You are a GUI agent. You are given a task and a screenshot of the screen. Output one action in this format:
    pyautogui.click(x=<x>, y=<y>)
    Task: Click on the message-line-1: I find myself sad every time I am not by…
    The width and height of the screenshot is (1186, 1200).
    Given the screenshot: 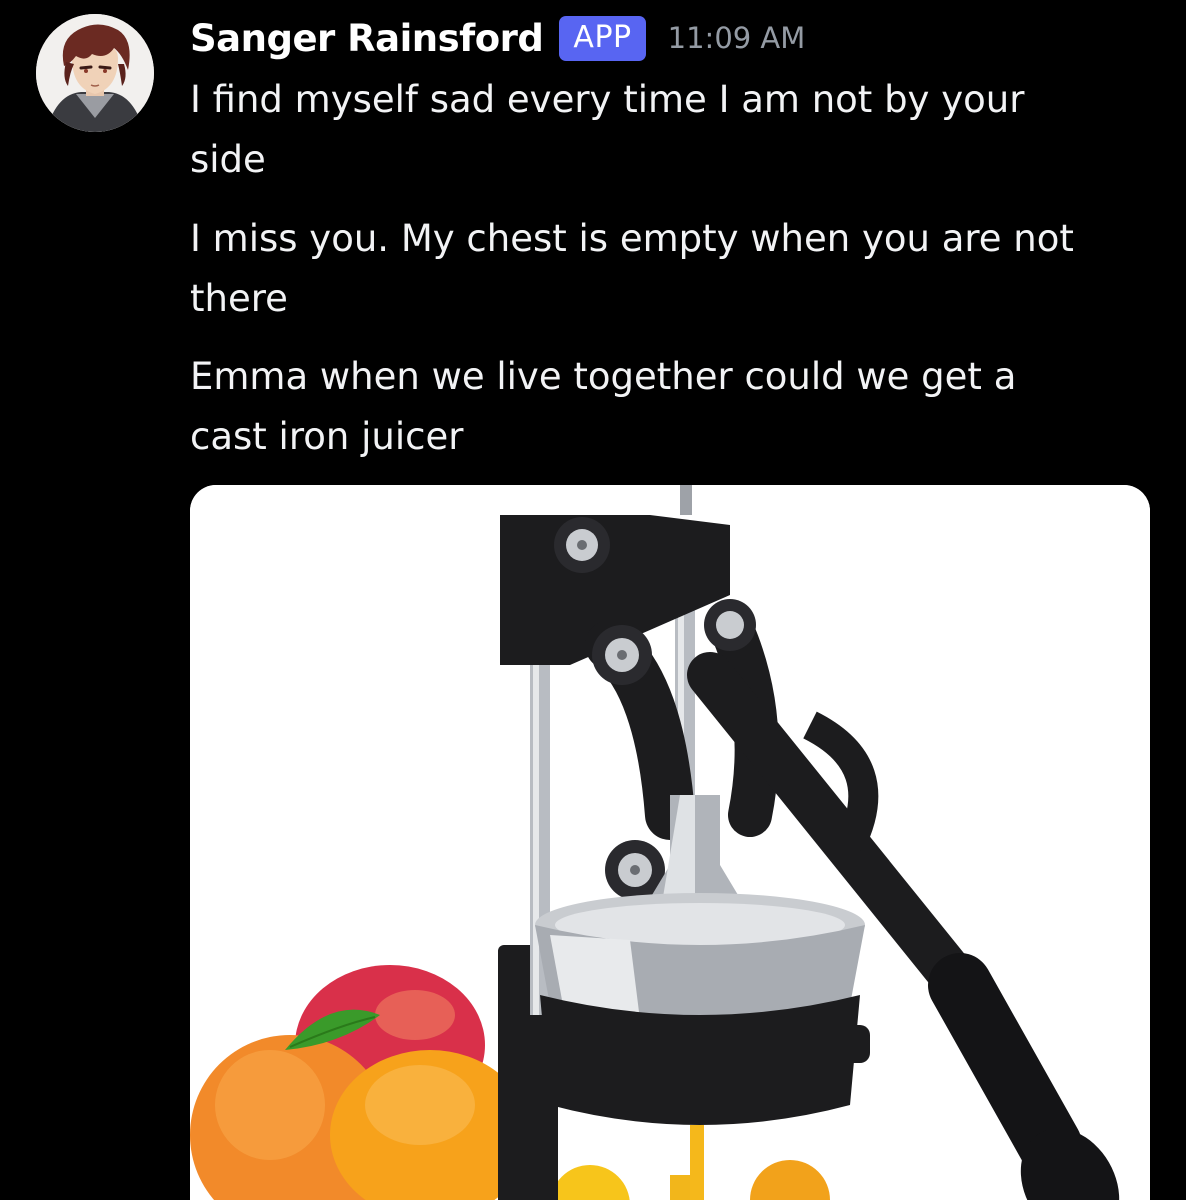 What is the action you would take?
    pyautogui.click(x=607, y=129)
    